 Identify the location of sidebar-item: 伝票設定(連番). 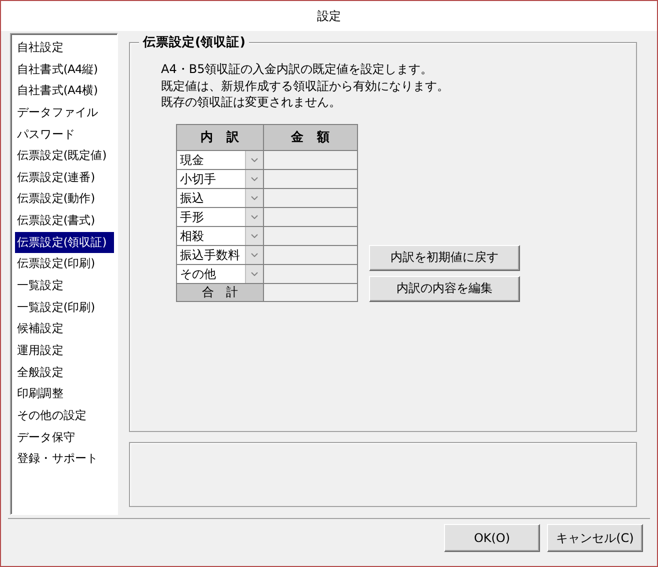
(64, 177).